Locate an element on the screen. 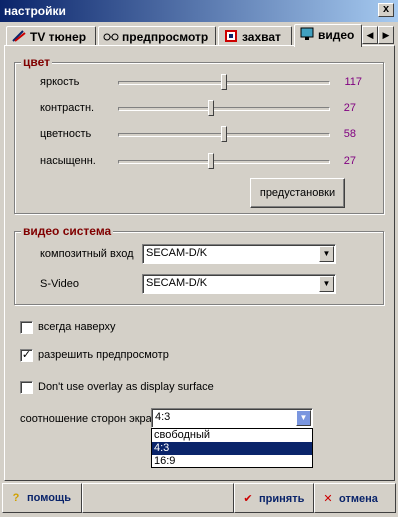 The height and width of the screenshot is (517, 398). tab-preview: предпросмотр is located at coordinates (157, 36).